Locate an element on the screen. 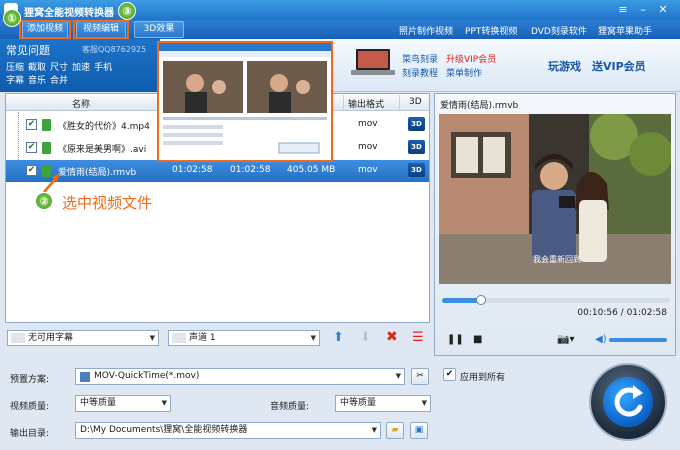  seek-handle is located at coordinates (480, 300).